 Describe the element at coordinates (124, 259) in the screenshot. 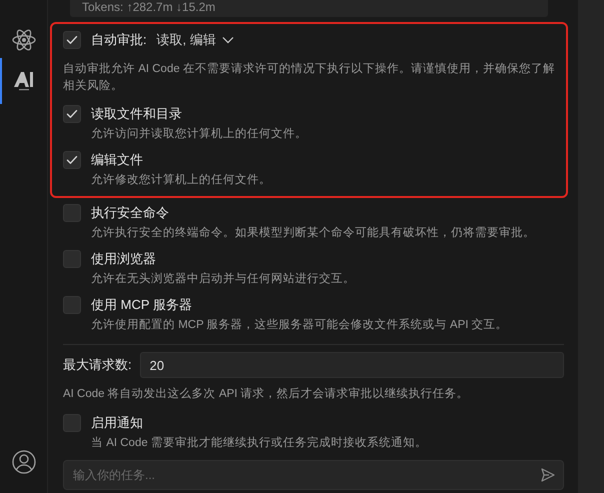

I see `option-label: 使用浏览器` at that location.